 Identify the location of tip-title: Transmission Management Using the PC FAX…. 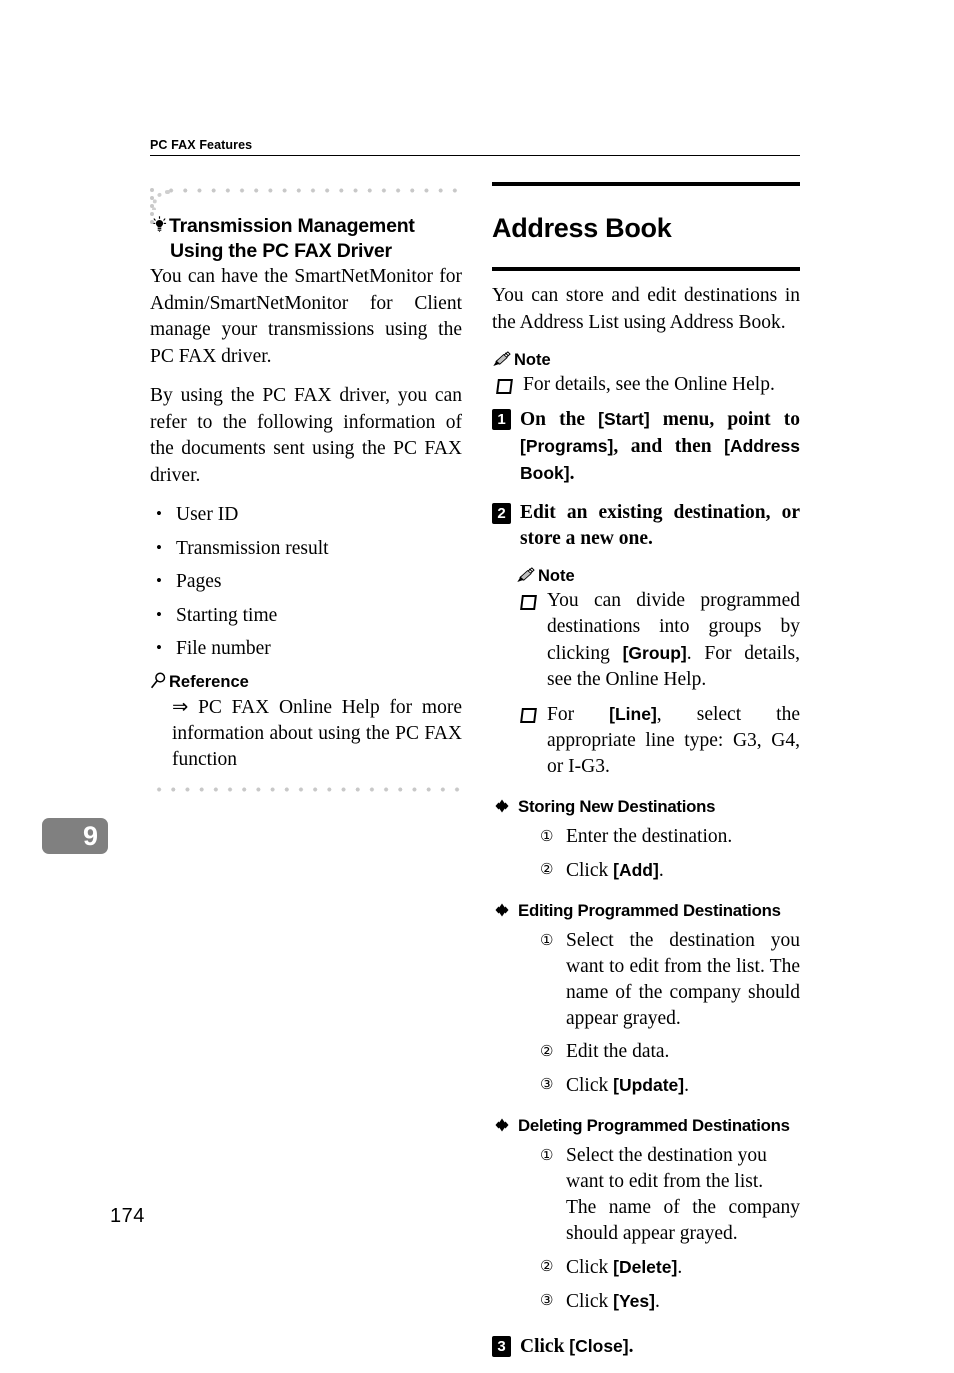
(306, 239).